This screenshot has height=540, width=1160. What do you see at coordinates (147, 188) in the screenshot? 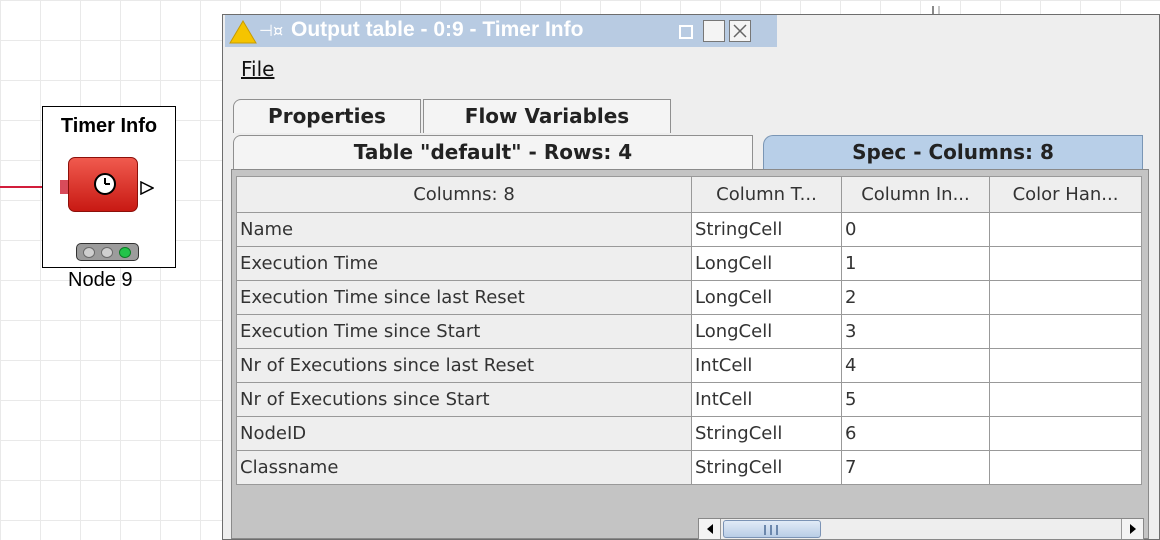
I see `node-output-port-icon` at bounding box center [147, 188].